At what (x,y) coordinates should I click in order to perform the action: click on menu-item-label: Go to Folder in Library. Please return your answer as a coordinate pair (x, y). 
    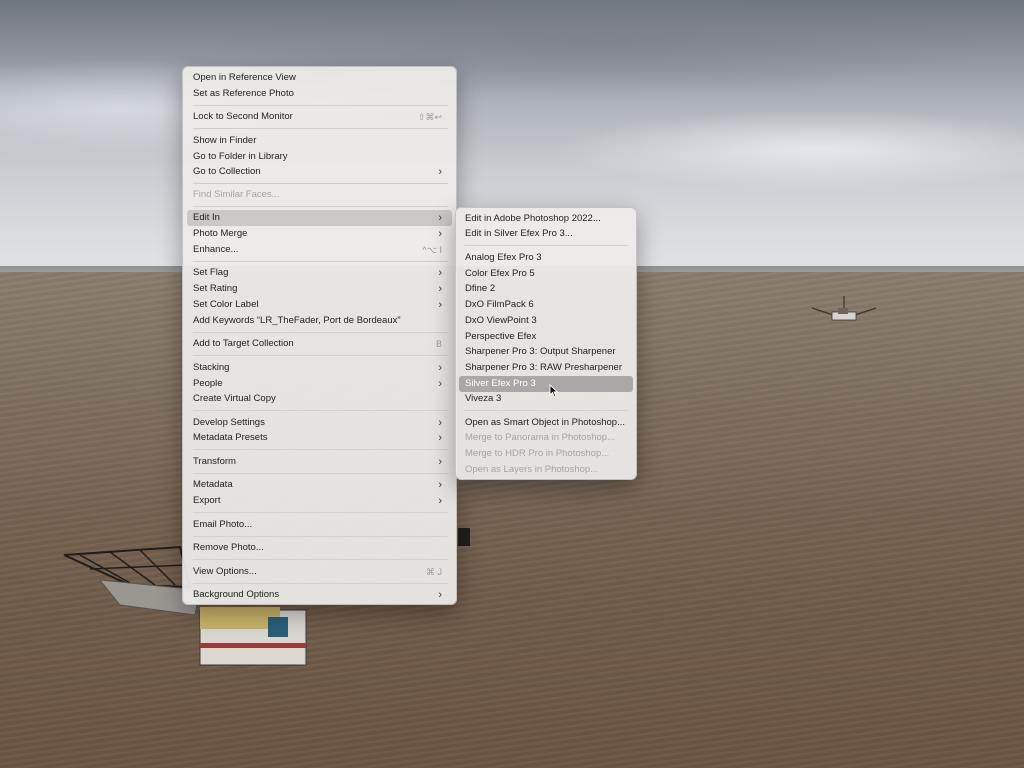
    Looking at the image, I should click on (240, 156).